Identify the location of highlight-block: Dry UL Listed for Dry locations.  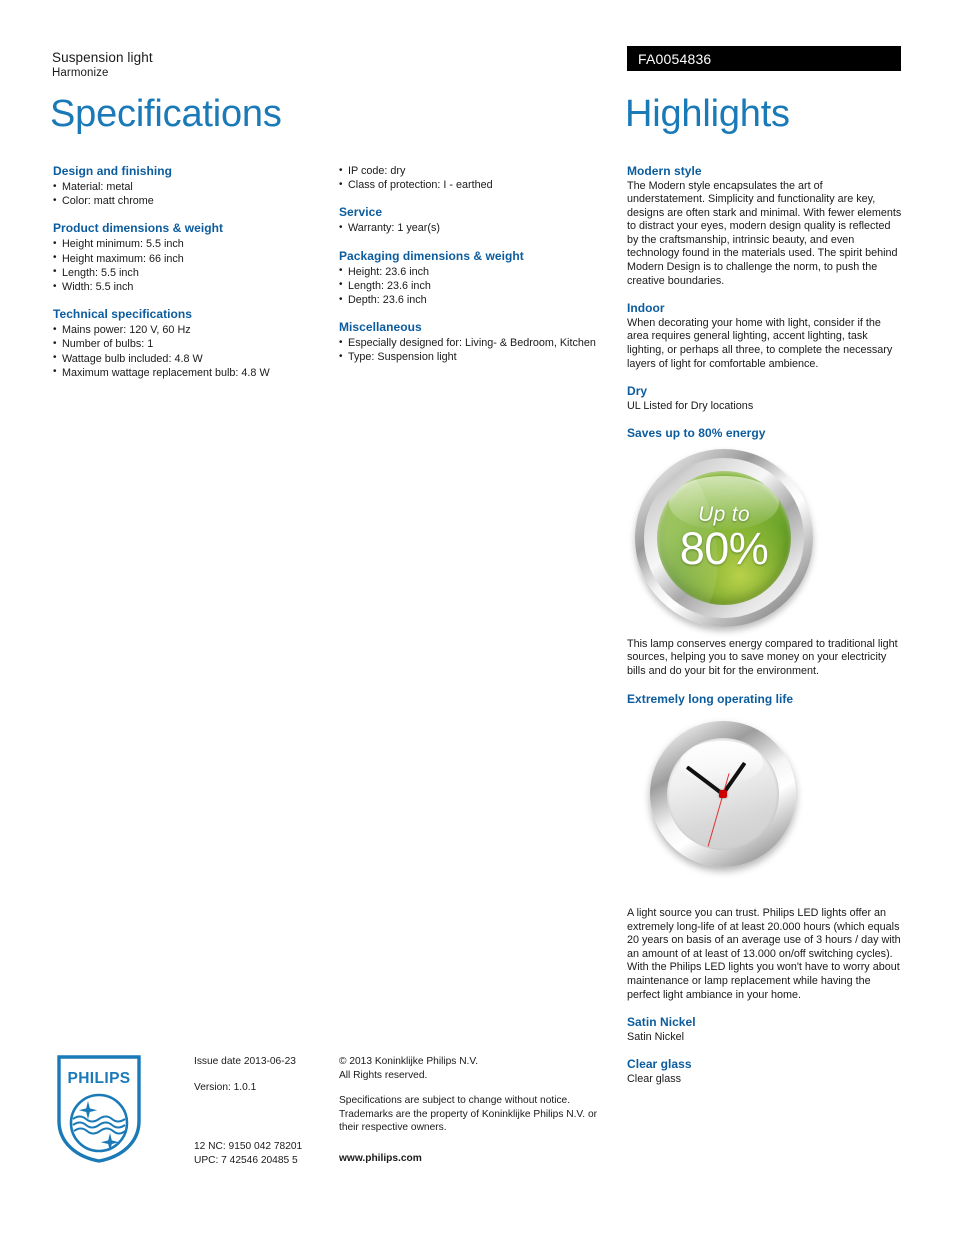
(765, 398).